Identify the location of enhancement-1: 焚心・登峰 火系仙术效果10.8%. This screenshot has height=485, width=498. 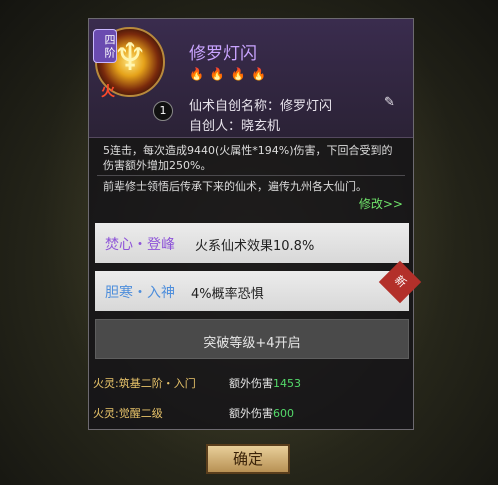
(252, 243).